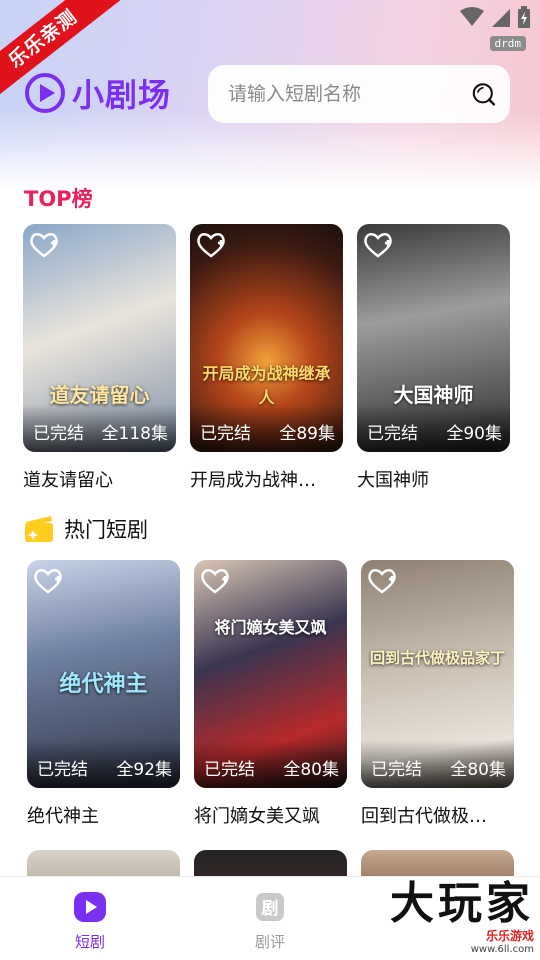 The height and width of the screenshot is (960, 540). Describe the element at coordinates (270, 921) in the screenshot. I see `nav-item-reviews: 剧 剧评` at that location.